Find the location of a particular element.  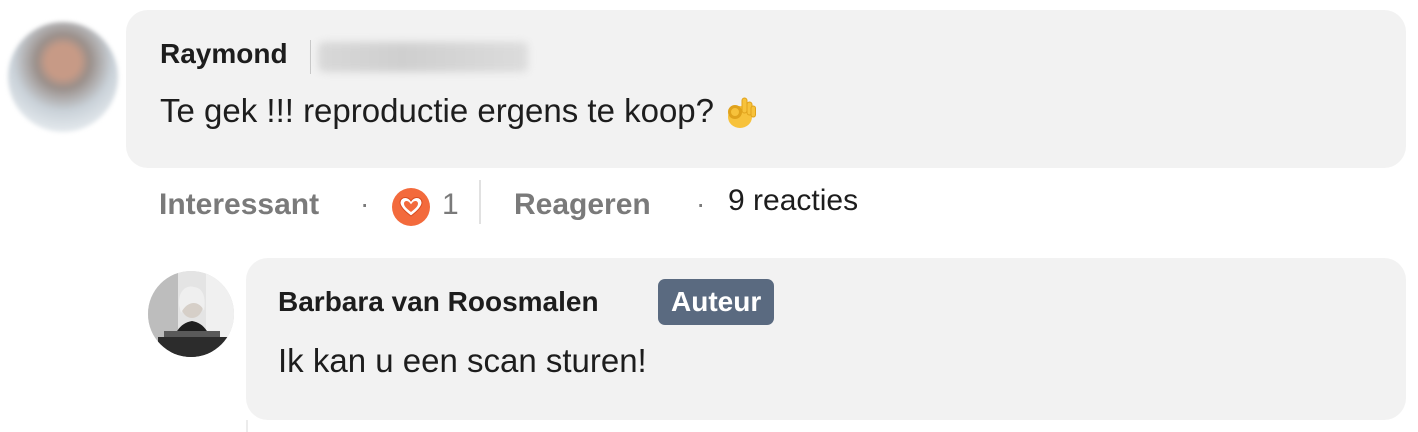

action-divider is located at coordinates (480, 202).